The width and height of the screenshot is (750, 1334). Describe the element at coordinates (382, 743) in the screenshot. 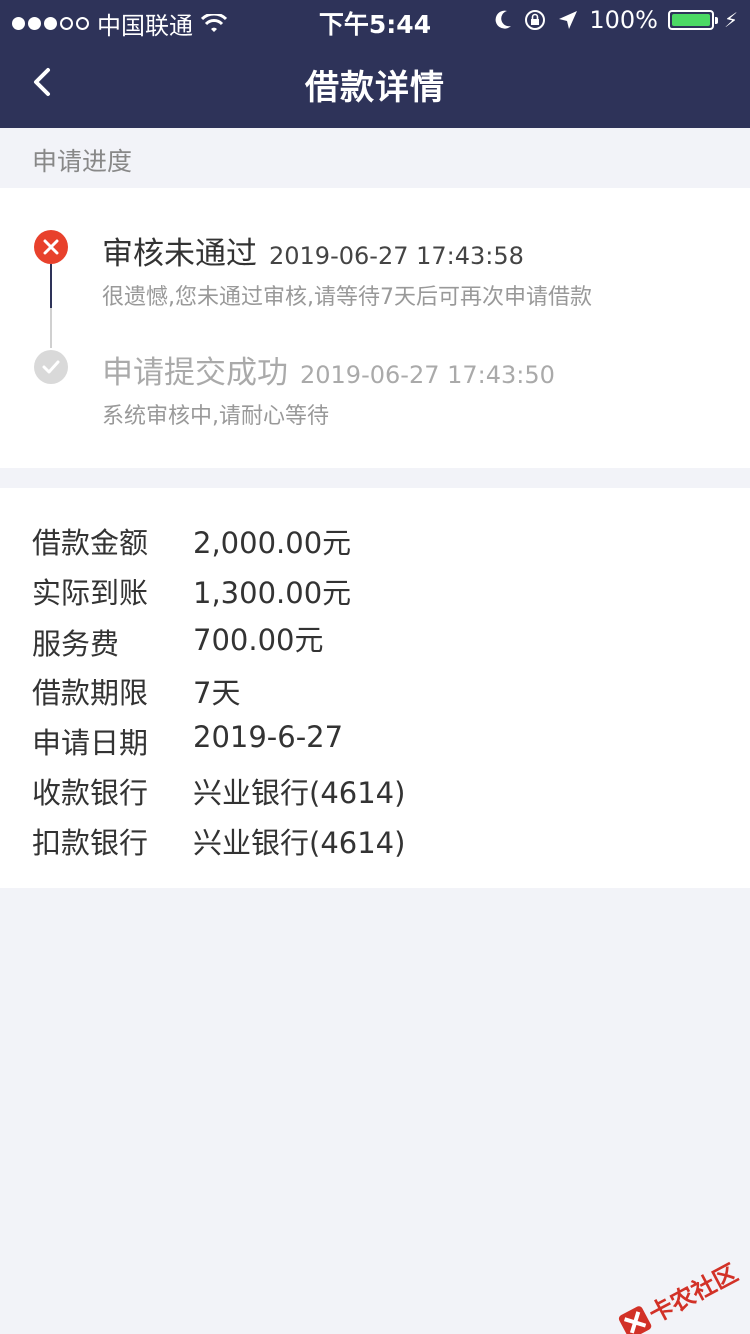

I see `detail-row-apply-date: 申请日期 2019-6-27` at that location.